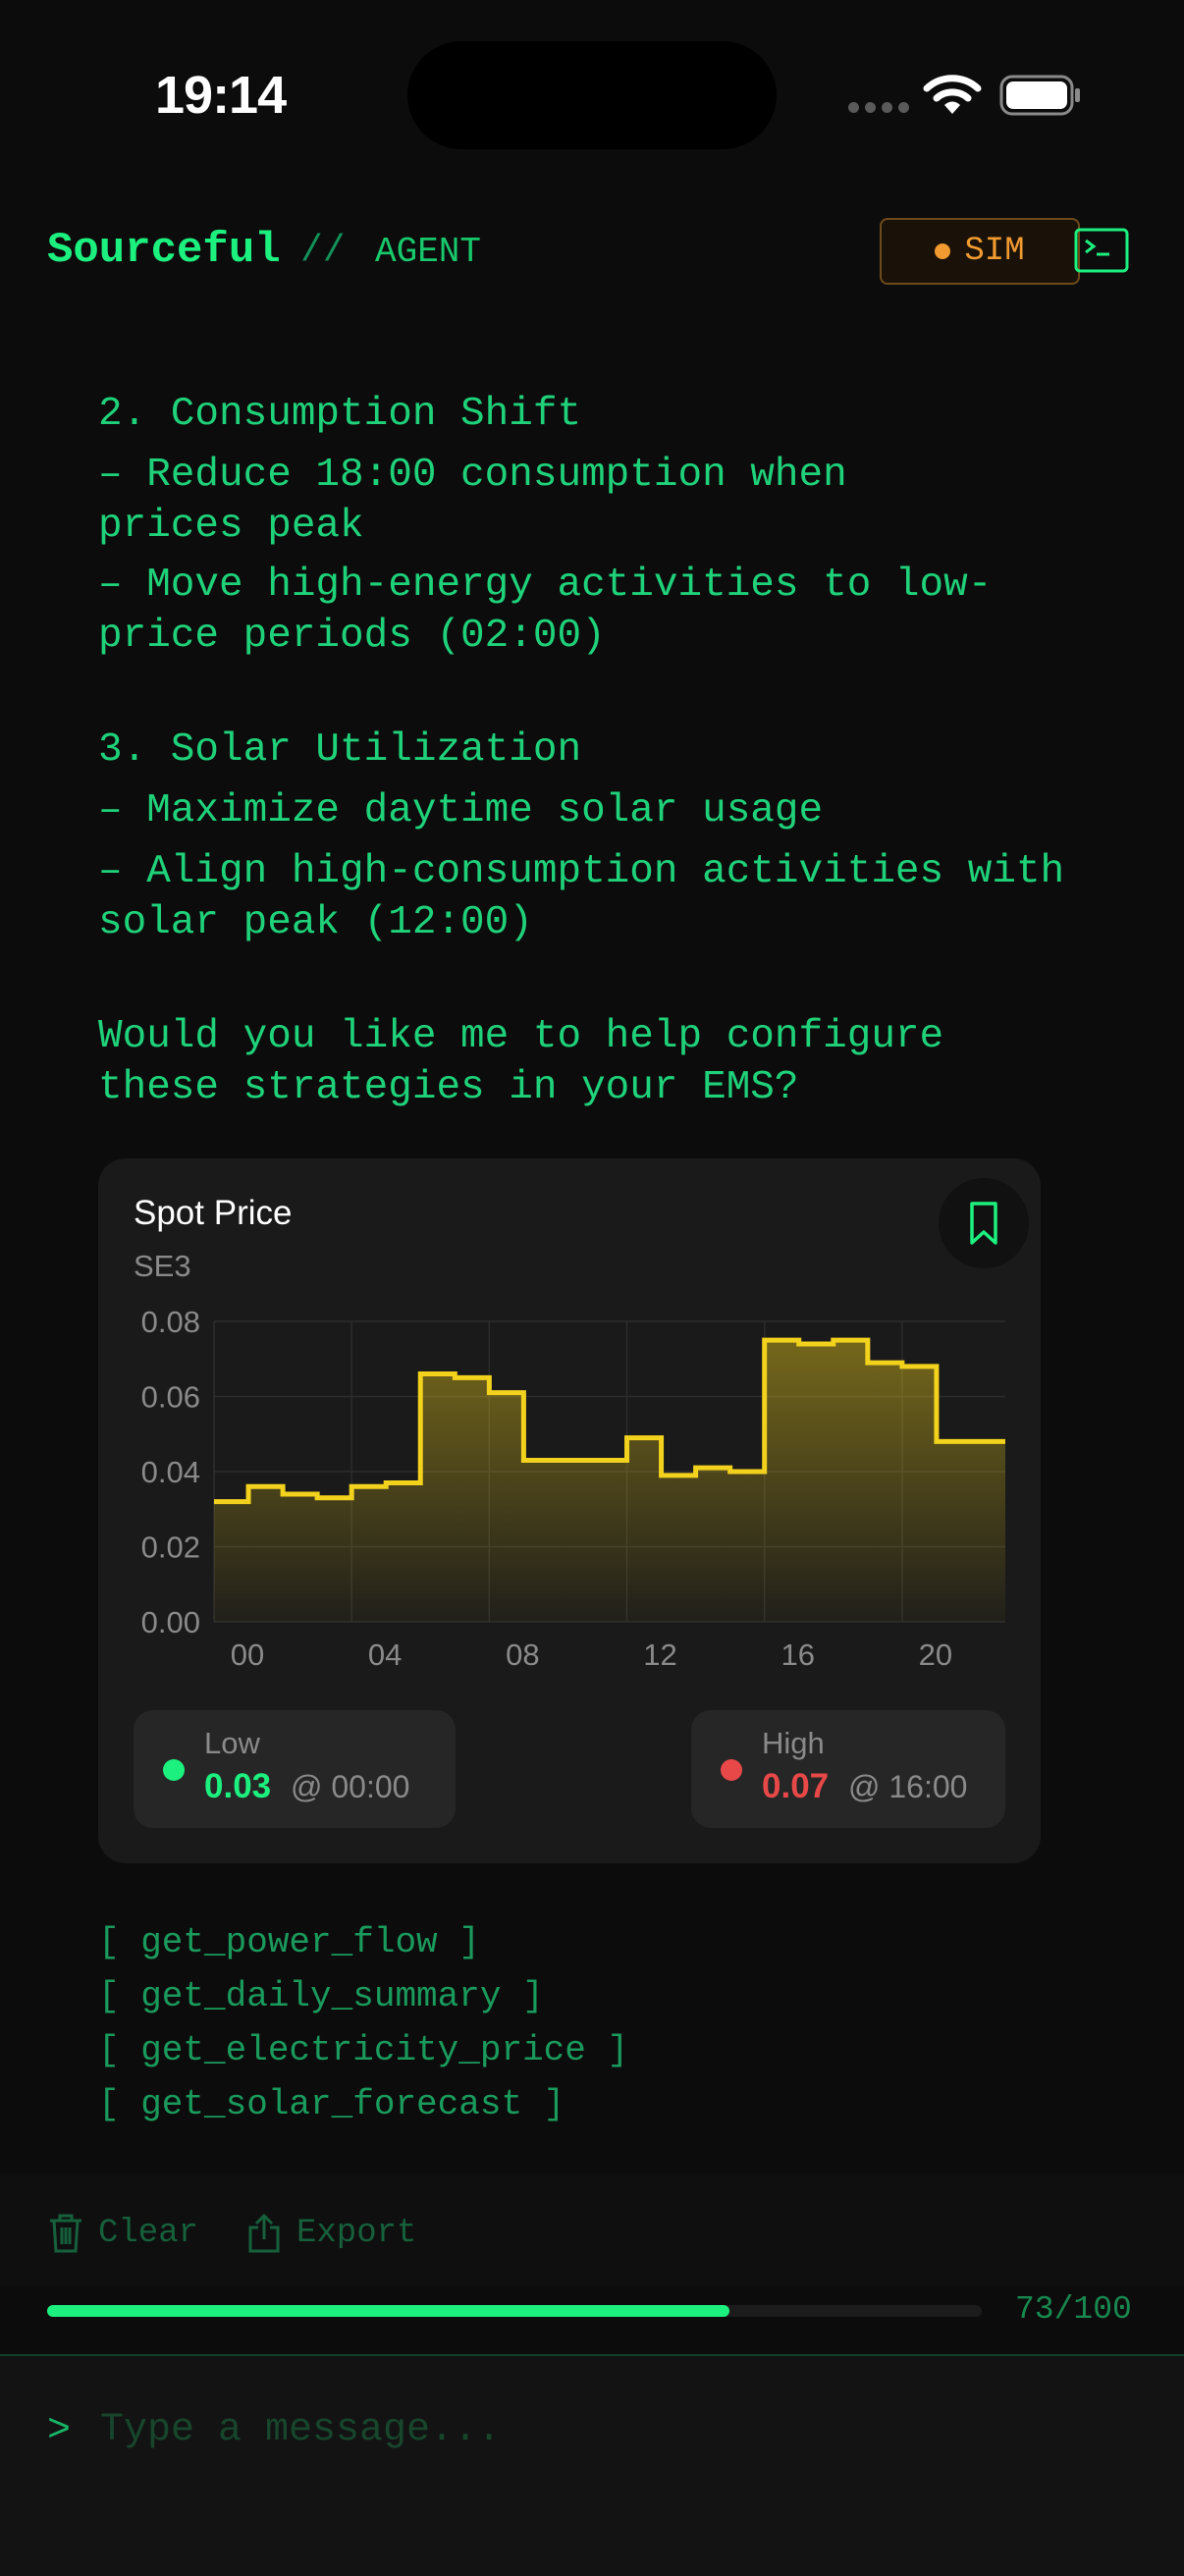  Describe the element at coordinates (429, 252) in the screenshot. I see `brand-subtitle: AGENT` at that location.